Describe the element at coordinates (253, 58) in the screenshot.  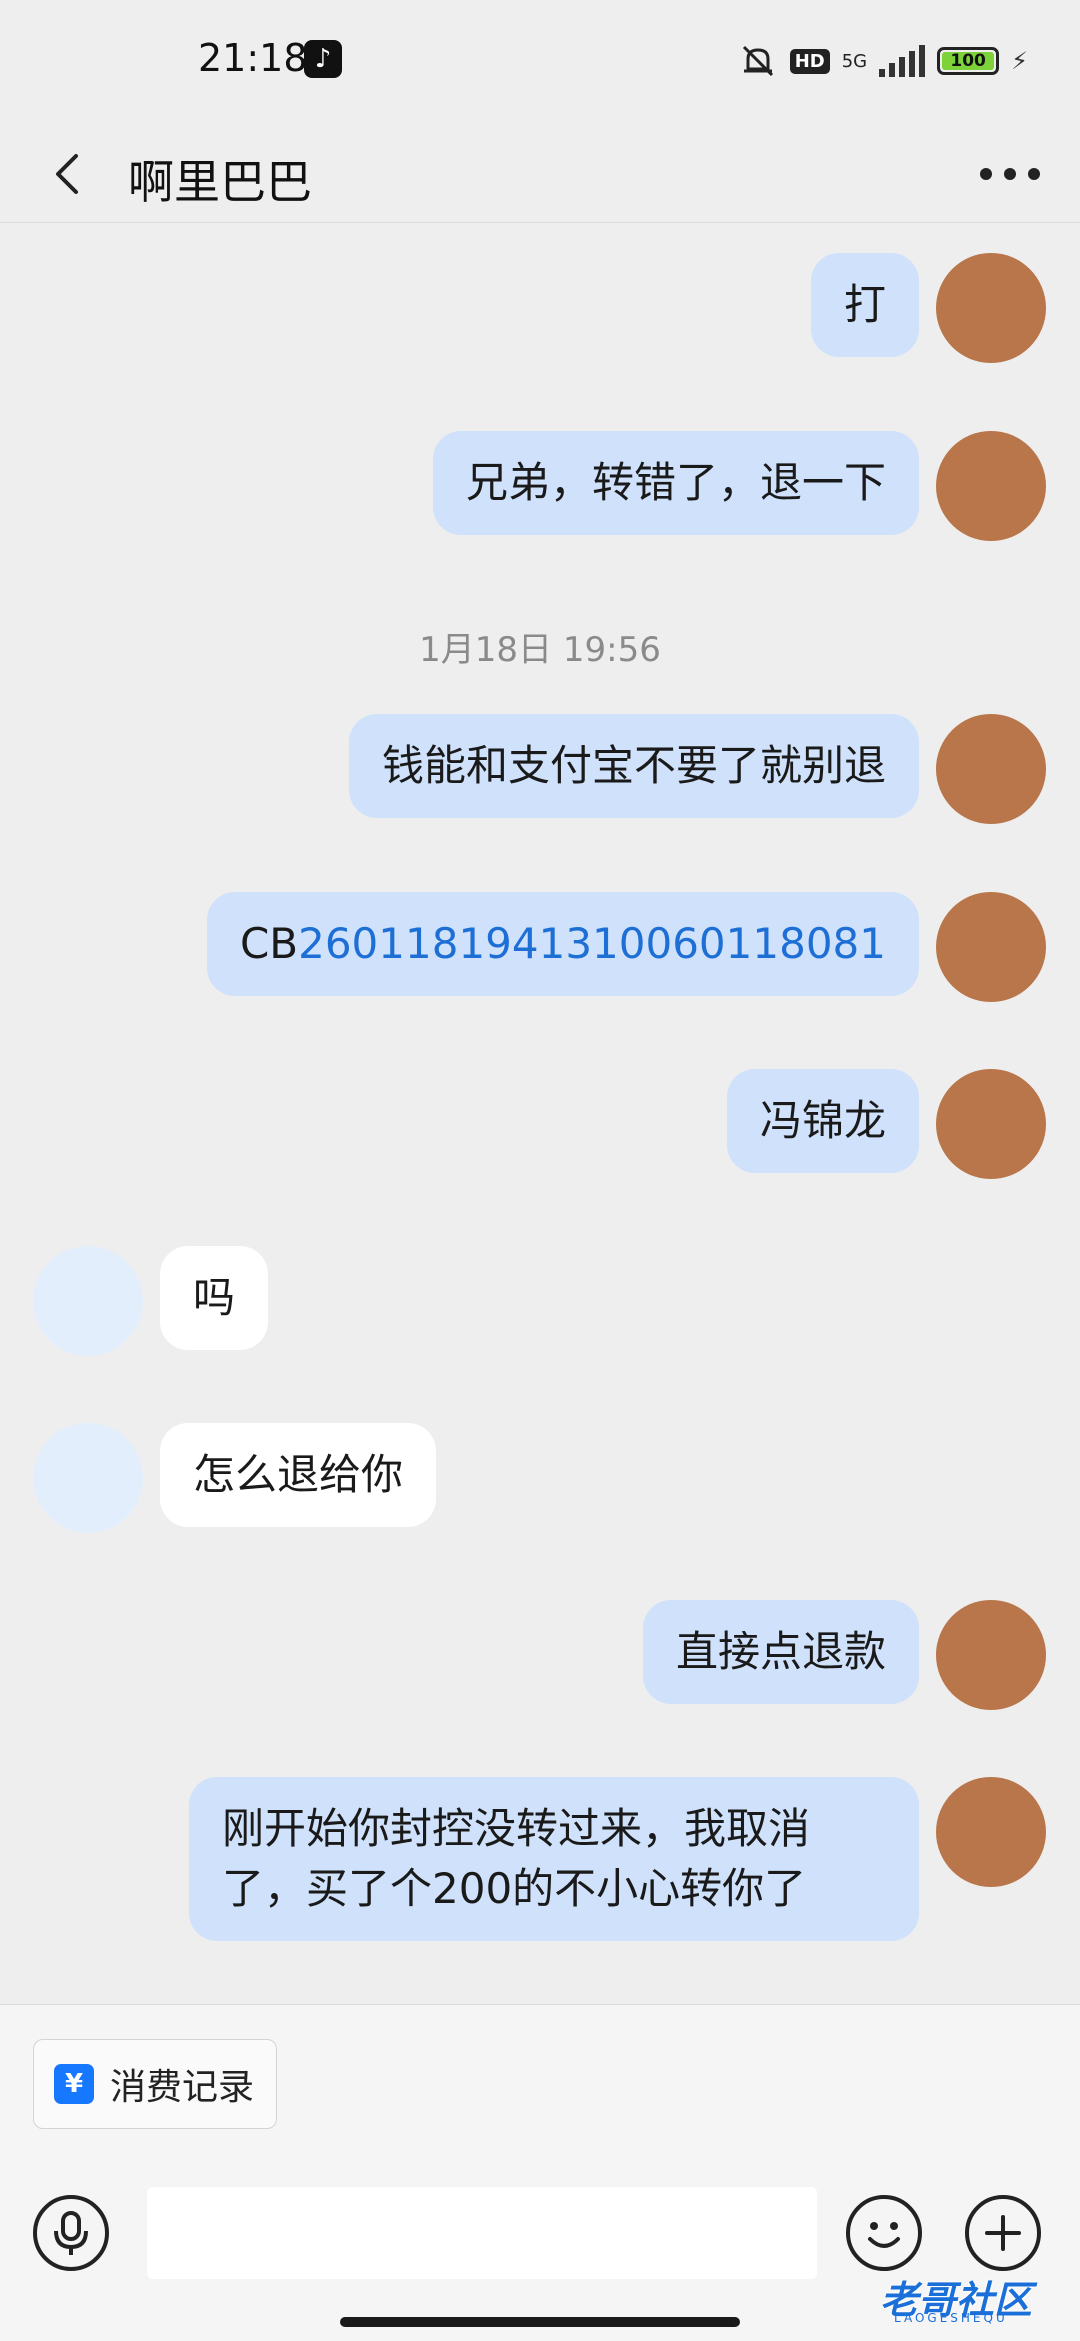
I see `status-time: 21:18` at that location.